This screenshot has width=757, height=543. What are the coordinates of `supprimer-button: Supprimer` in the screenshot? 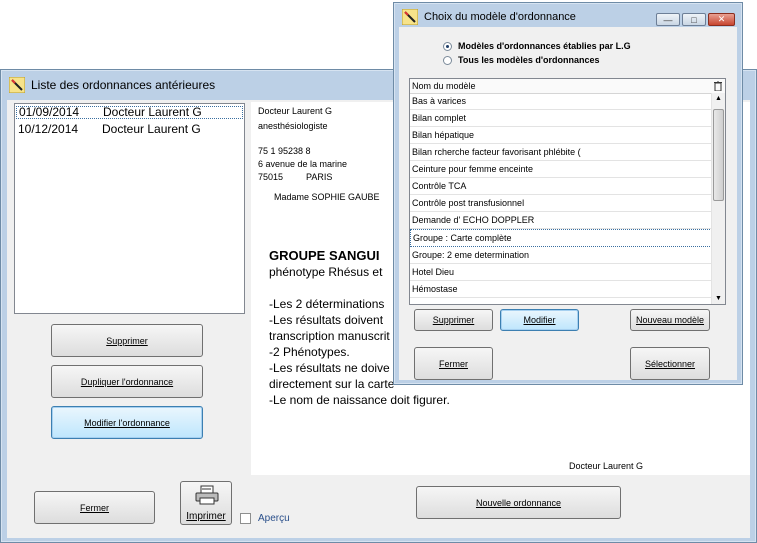 It's located at (127, 340).